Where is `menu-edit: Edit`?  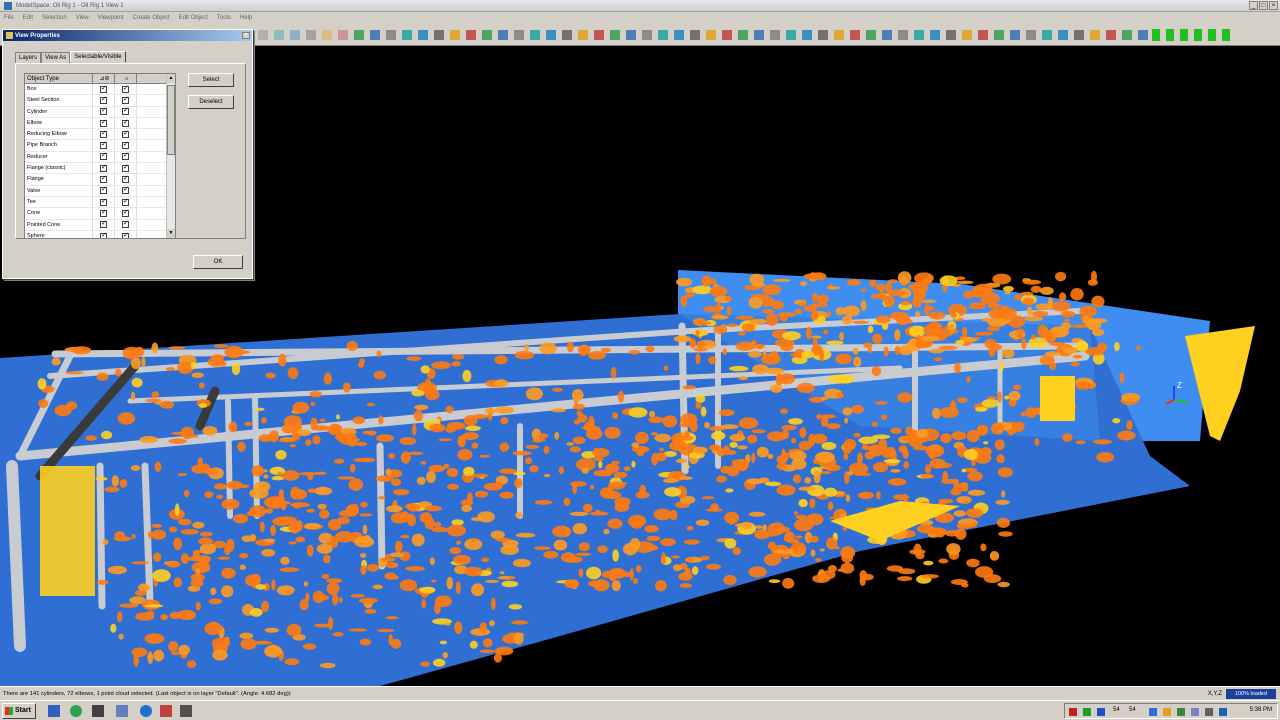 menu-edit: Edit is located at coordinates (28, 18).